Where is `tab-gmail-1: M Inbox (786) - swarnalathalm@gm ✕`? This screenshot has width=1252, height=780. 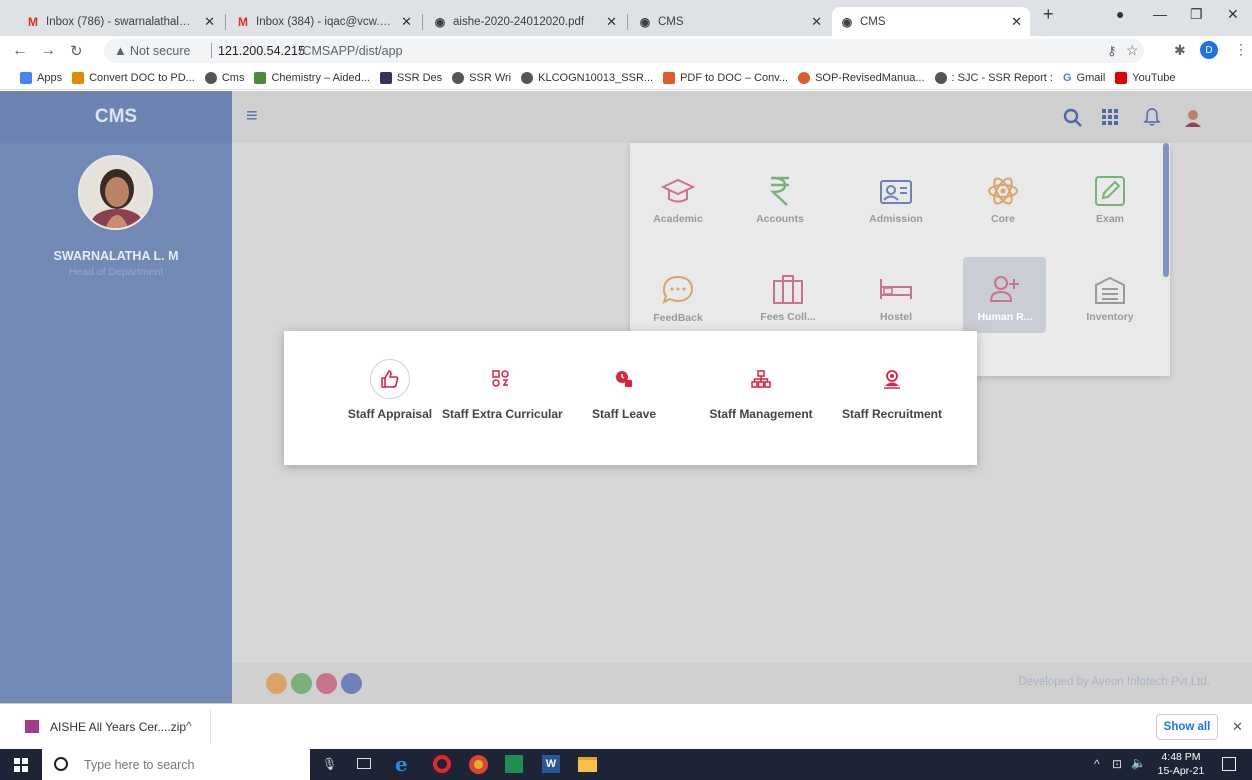 tab-gmail-1: M Inbox (786) - swarnalathalm@gm ✕ is located at coordinates (120, 21).